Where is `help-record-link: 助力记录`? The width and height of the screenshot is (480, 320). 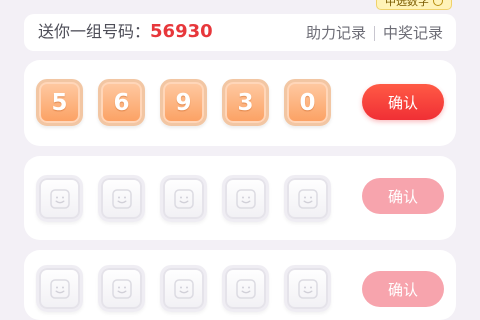 help-record-link: 助力记录 is located at coordinates (336, 33).